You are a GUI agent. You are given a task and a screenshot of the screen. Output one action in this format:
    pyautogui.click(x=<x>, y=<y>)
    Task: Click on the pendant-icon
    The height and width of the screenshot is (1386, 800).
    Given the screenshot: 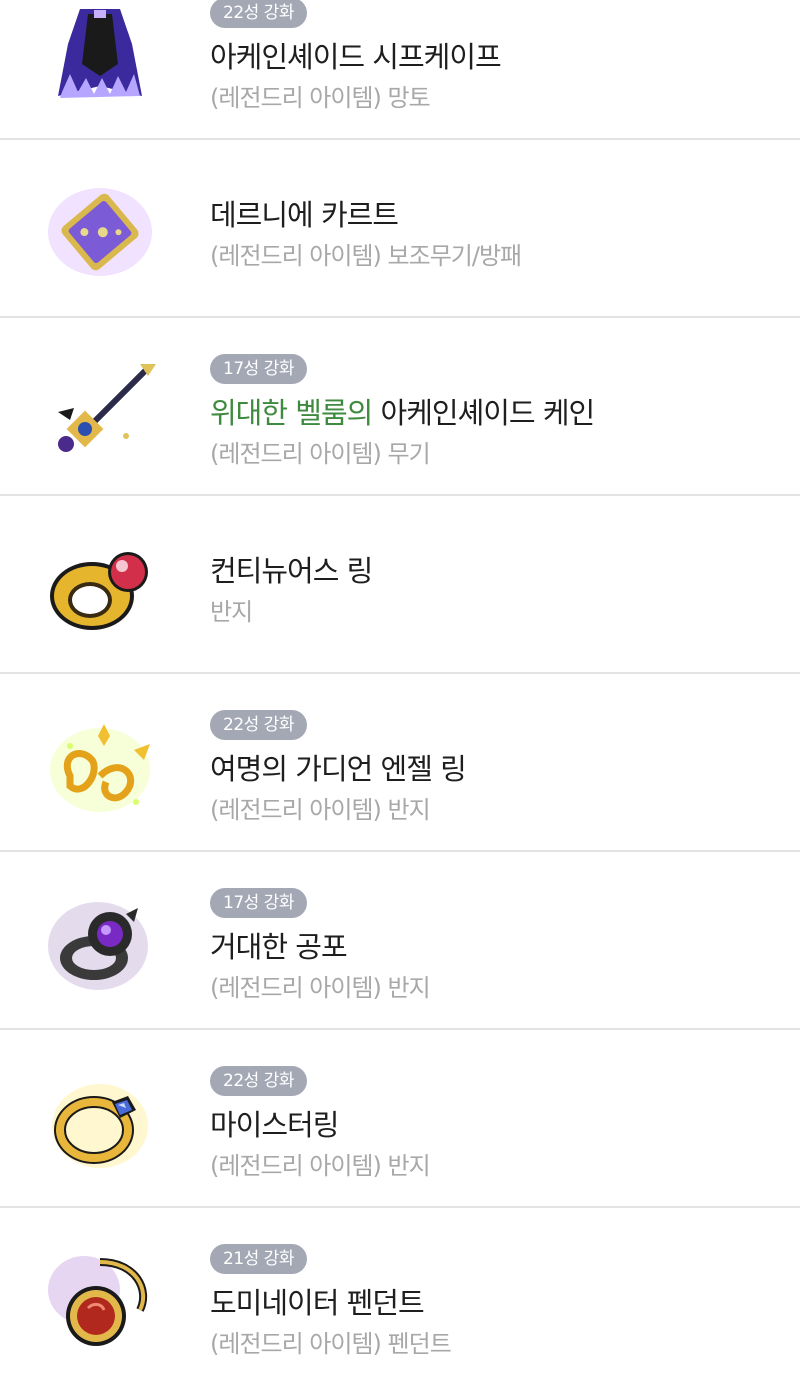 What is the action you would take?
    pyautogui.click(x=98, y=1301)
    